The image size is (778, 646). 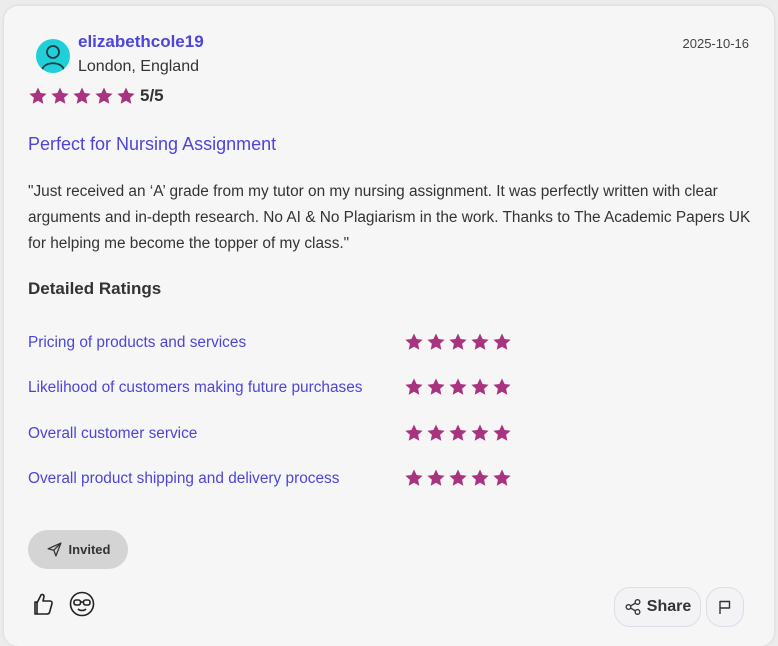 I want to click on flag-icon, so click(x=725, y=607).